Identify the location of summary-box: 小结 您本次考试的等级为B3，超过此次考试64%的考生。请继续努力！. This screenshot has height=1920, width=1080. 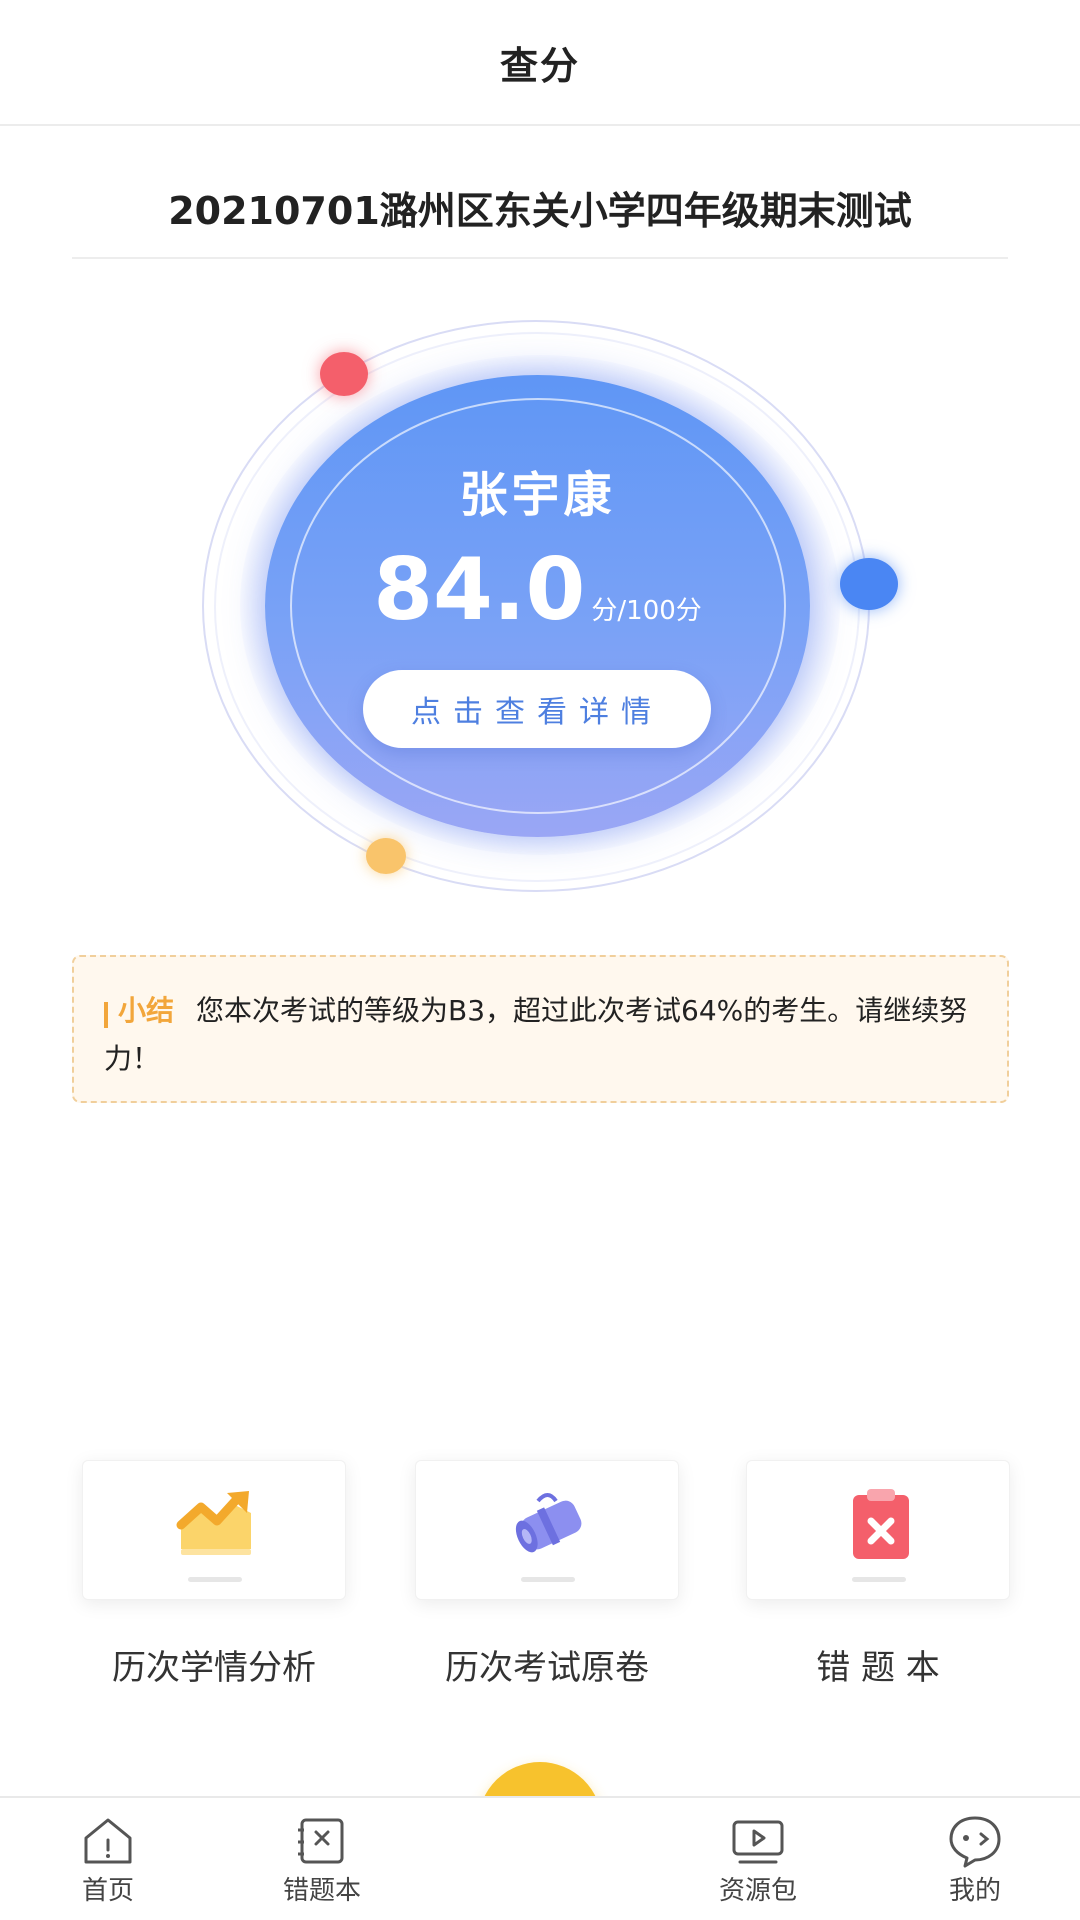
(540, 1029).